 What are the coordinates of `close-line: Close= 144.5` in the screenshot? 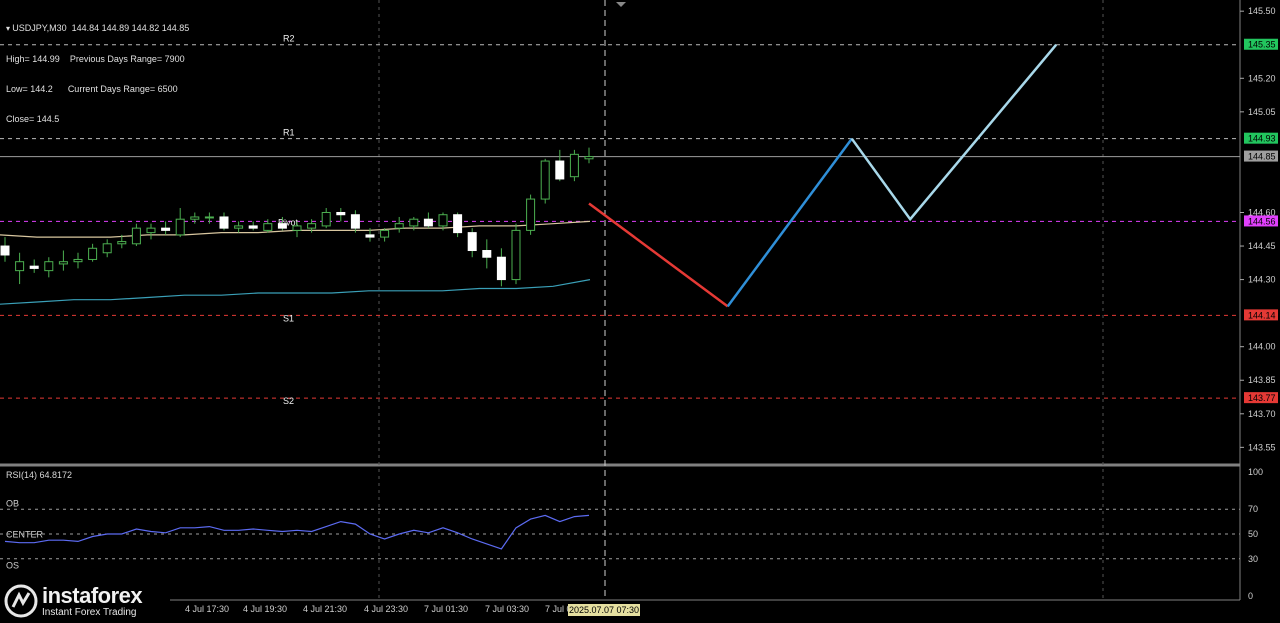 It's located at (33, 119).